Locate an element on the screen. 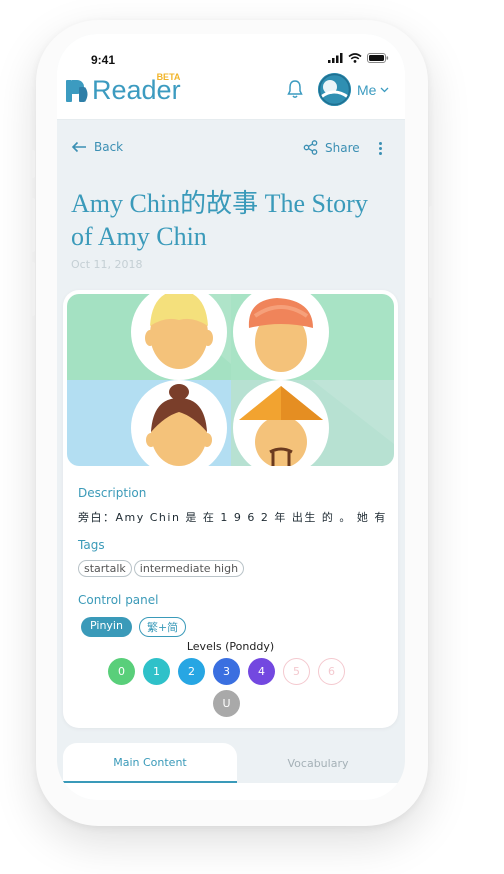  user-menu: Me is located at coordinates (373, 90).